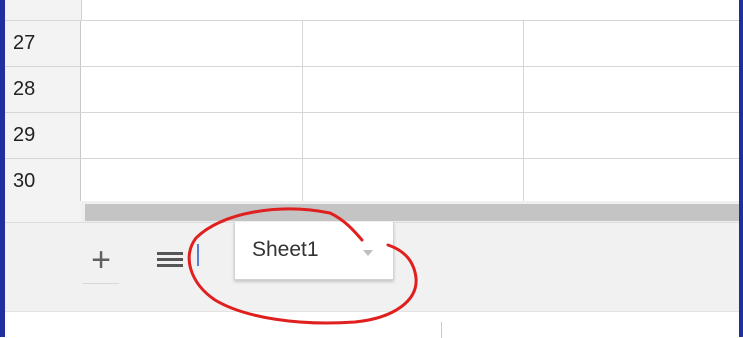 The width and height of the screenshot is (743, 338). Describe the element at coordinates (441, 330) in the screenshot. I see `status-divider` at that location.